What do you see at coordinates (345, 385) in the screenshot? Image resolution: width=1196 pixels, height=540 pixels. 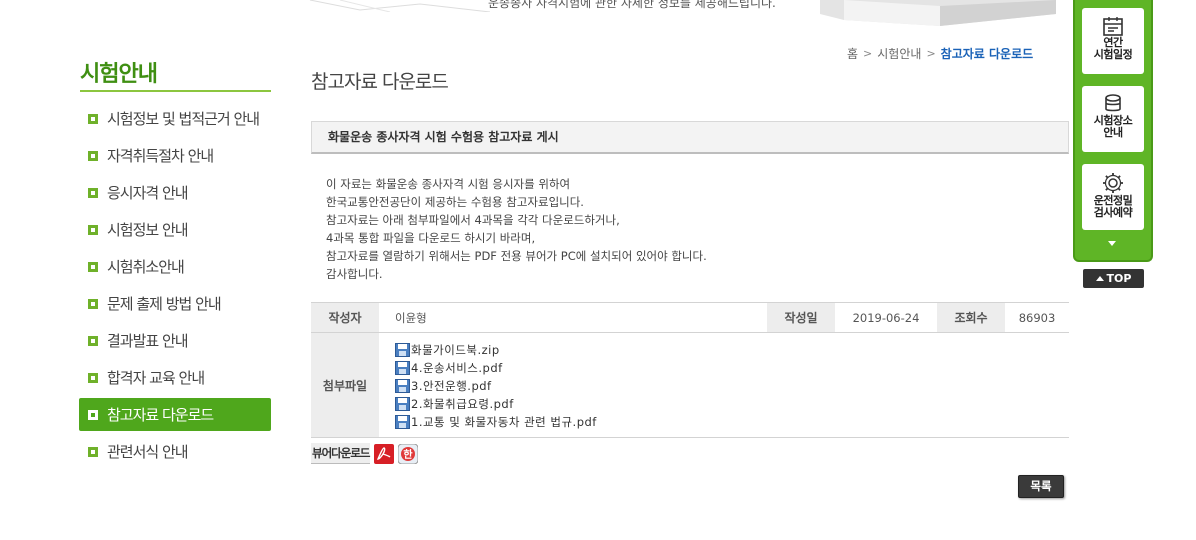 I see `attachments-label: 첨부파일` at bounding box center [345, 385].